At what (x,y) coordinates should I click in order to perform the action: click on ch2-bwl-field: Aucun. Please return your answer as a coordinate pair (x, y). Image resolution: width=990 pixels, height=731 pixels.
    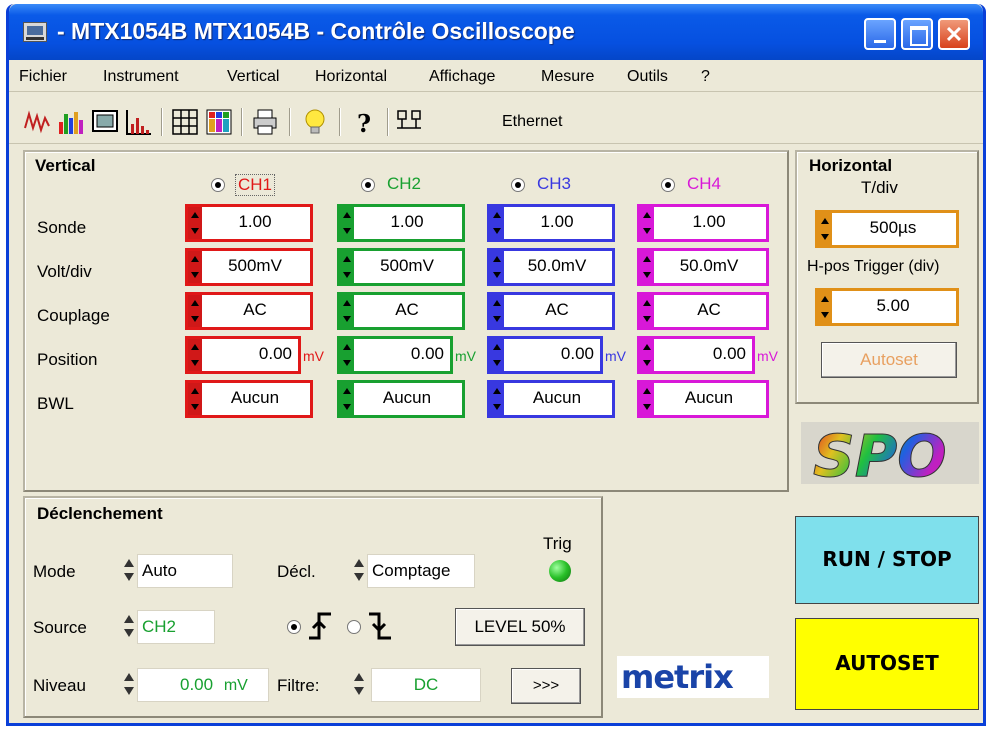
    Looking at the image, I should click on (401, 399).